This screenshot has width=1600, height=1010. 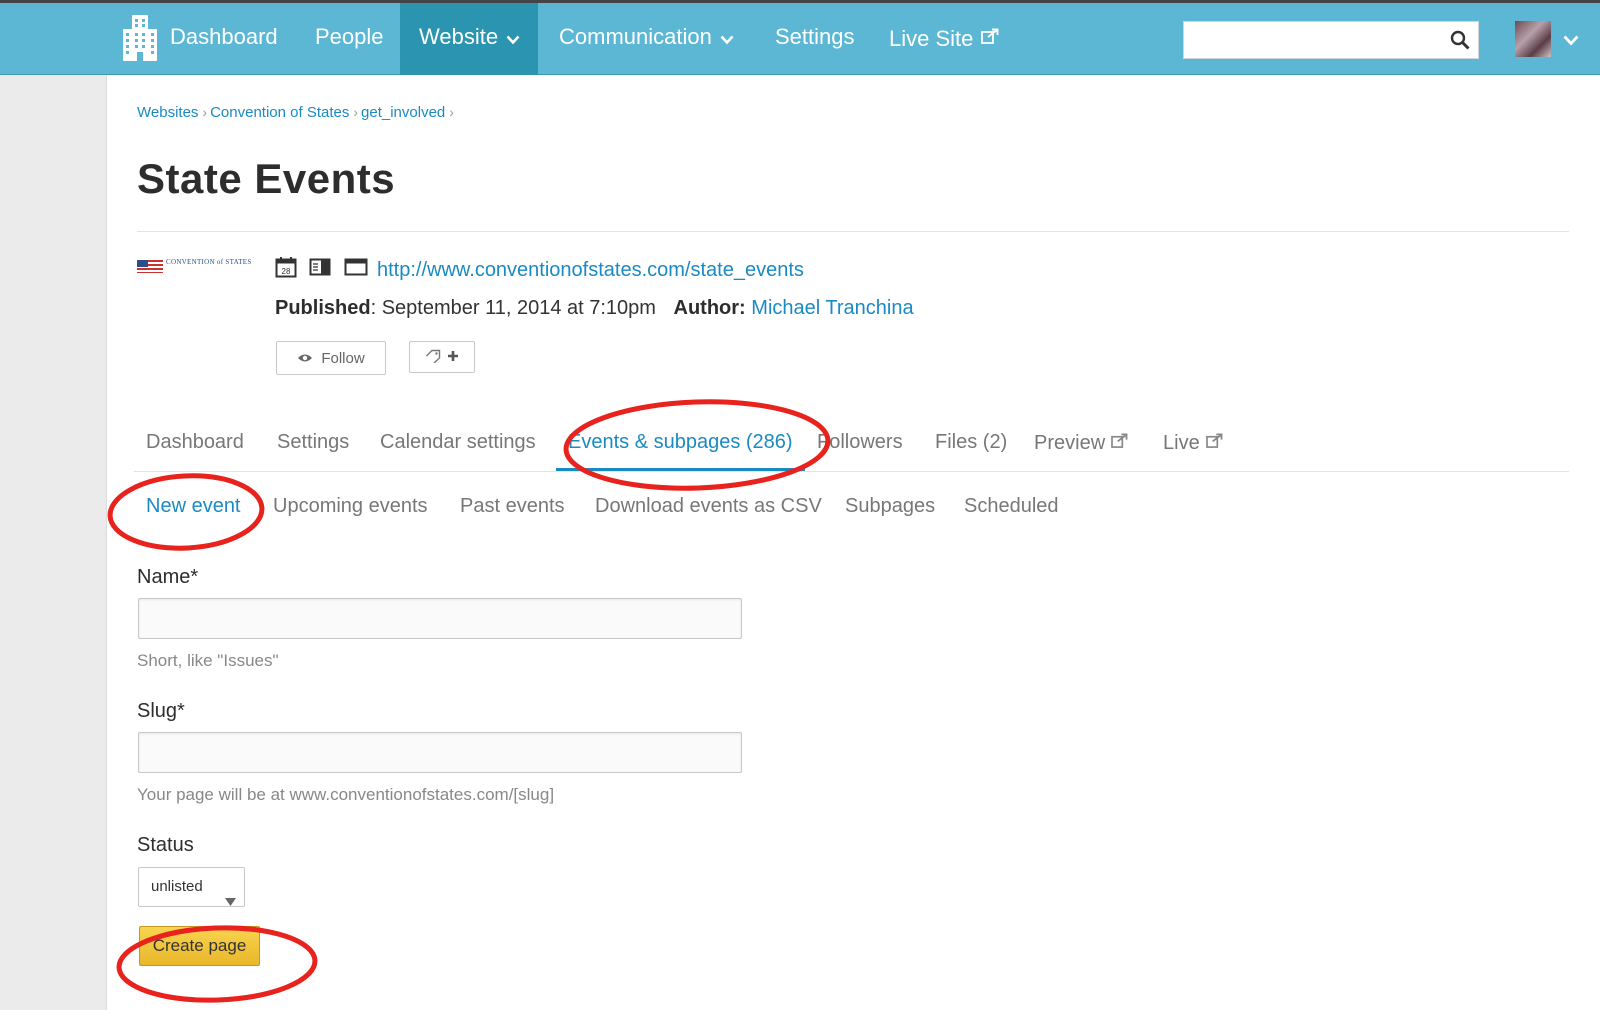 I want to click on calendar-icon: 28, so click(x=286, y=269).